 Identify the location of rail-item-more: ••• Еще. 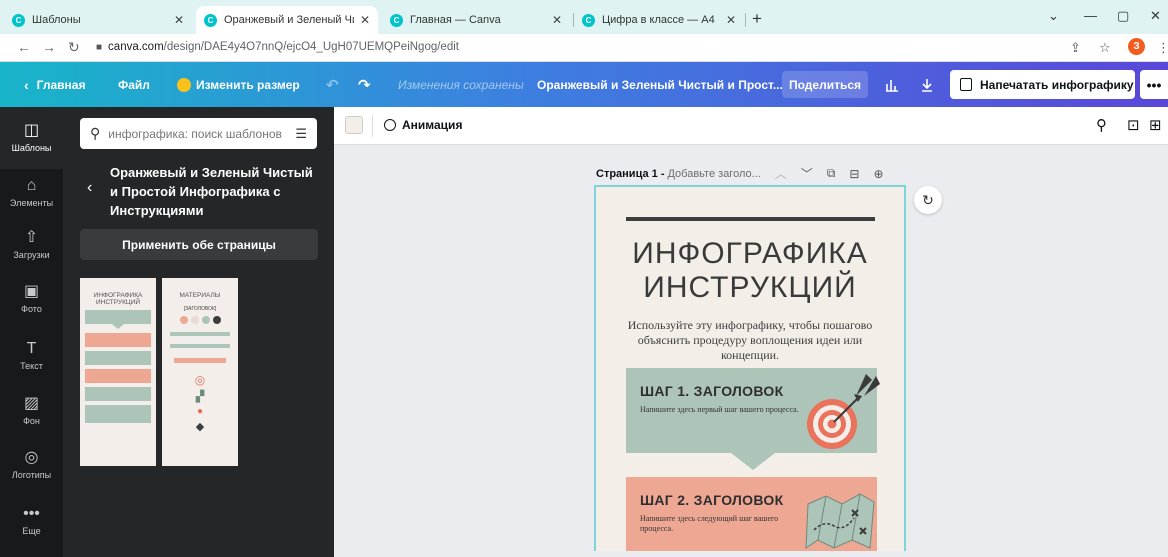
(31, 521).